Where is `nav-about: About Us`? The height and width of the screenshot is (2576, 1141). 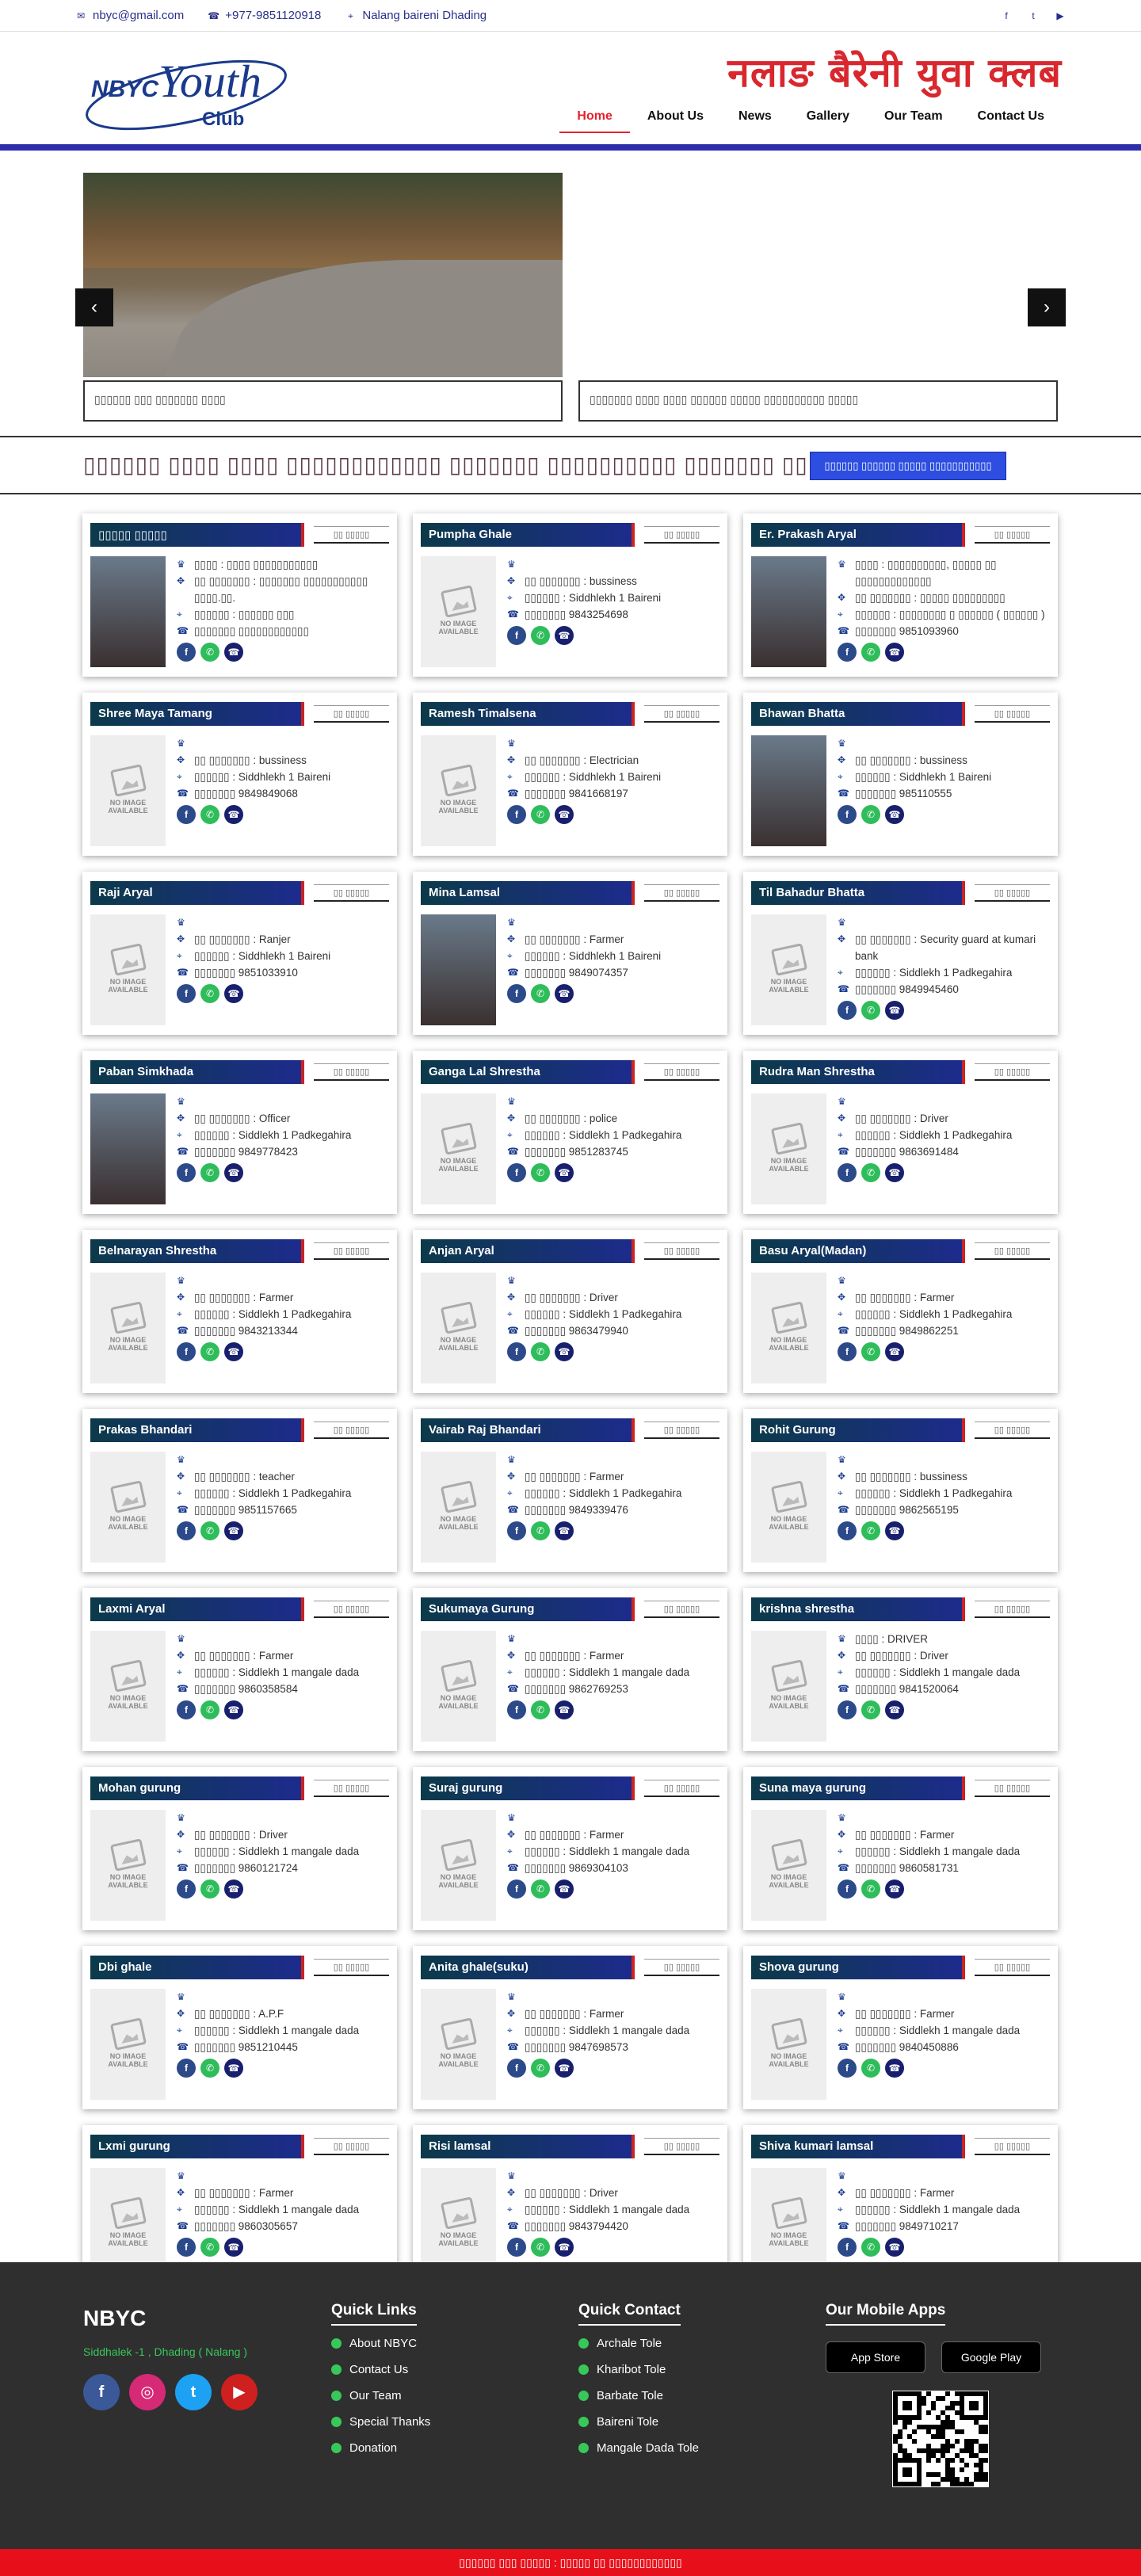
nav-about: About Us is located at coordinates (675, 117).